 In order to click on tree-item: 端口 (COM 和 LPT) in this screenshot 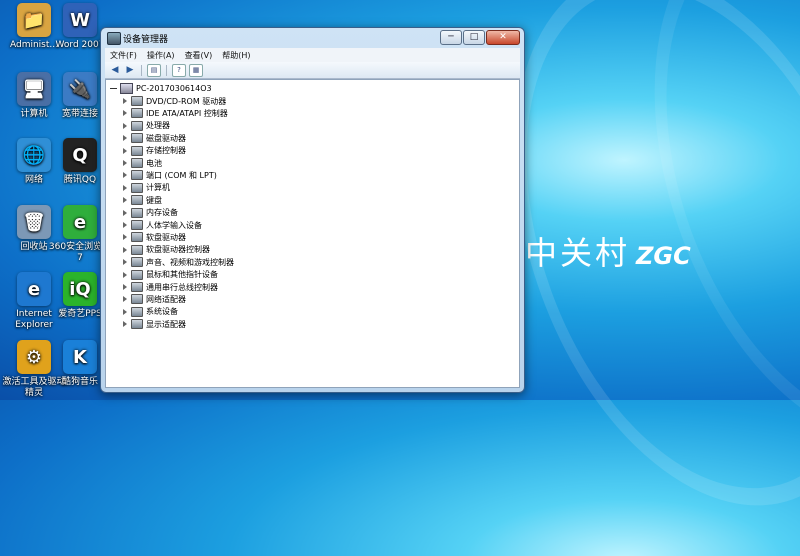, I will do `click(170, 175)`.